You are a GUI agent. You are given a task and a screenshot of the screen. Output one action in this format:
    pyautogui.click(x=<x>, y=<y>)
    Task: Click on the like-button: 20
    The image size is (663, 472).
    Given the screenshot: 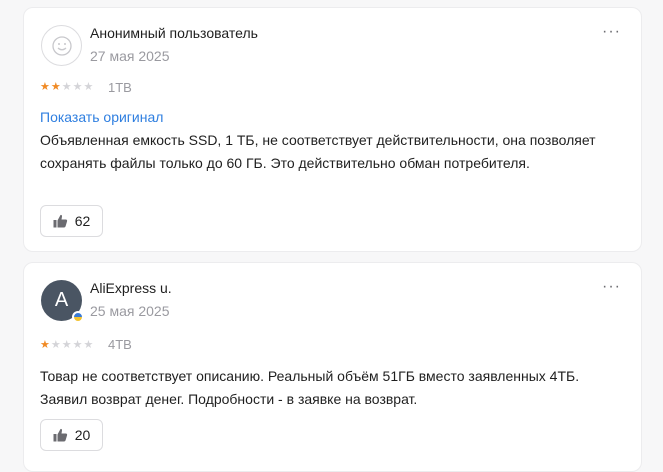 What is the action you would take?
    pyautogui.click(x=71, y=435)
    